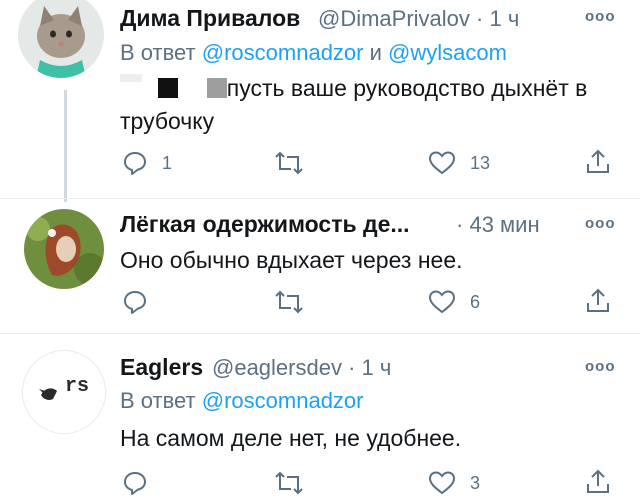 This screenshot has height=500, width=640. Describe the element at coordinates (147, 163) in the screenshot. I see `reply-button: 1` at that location.